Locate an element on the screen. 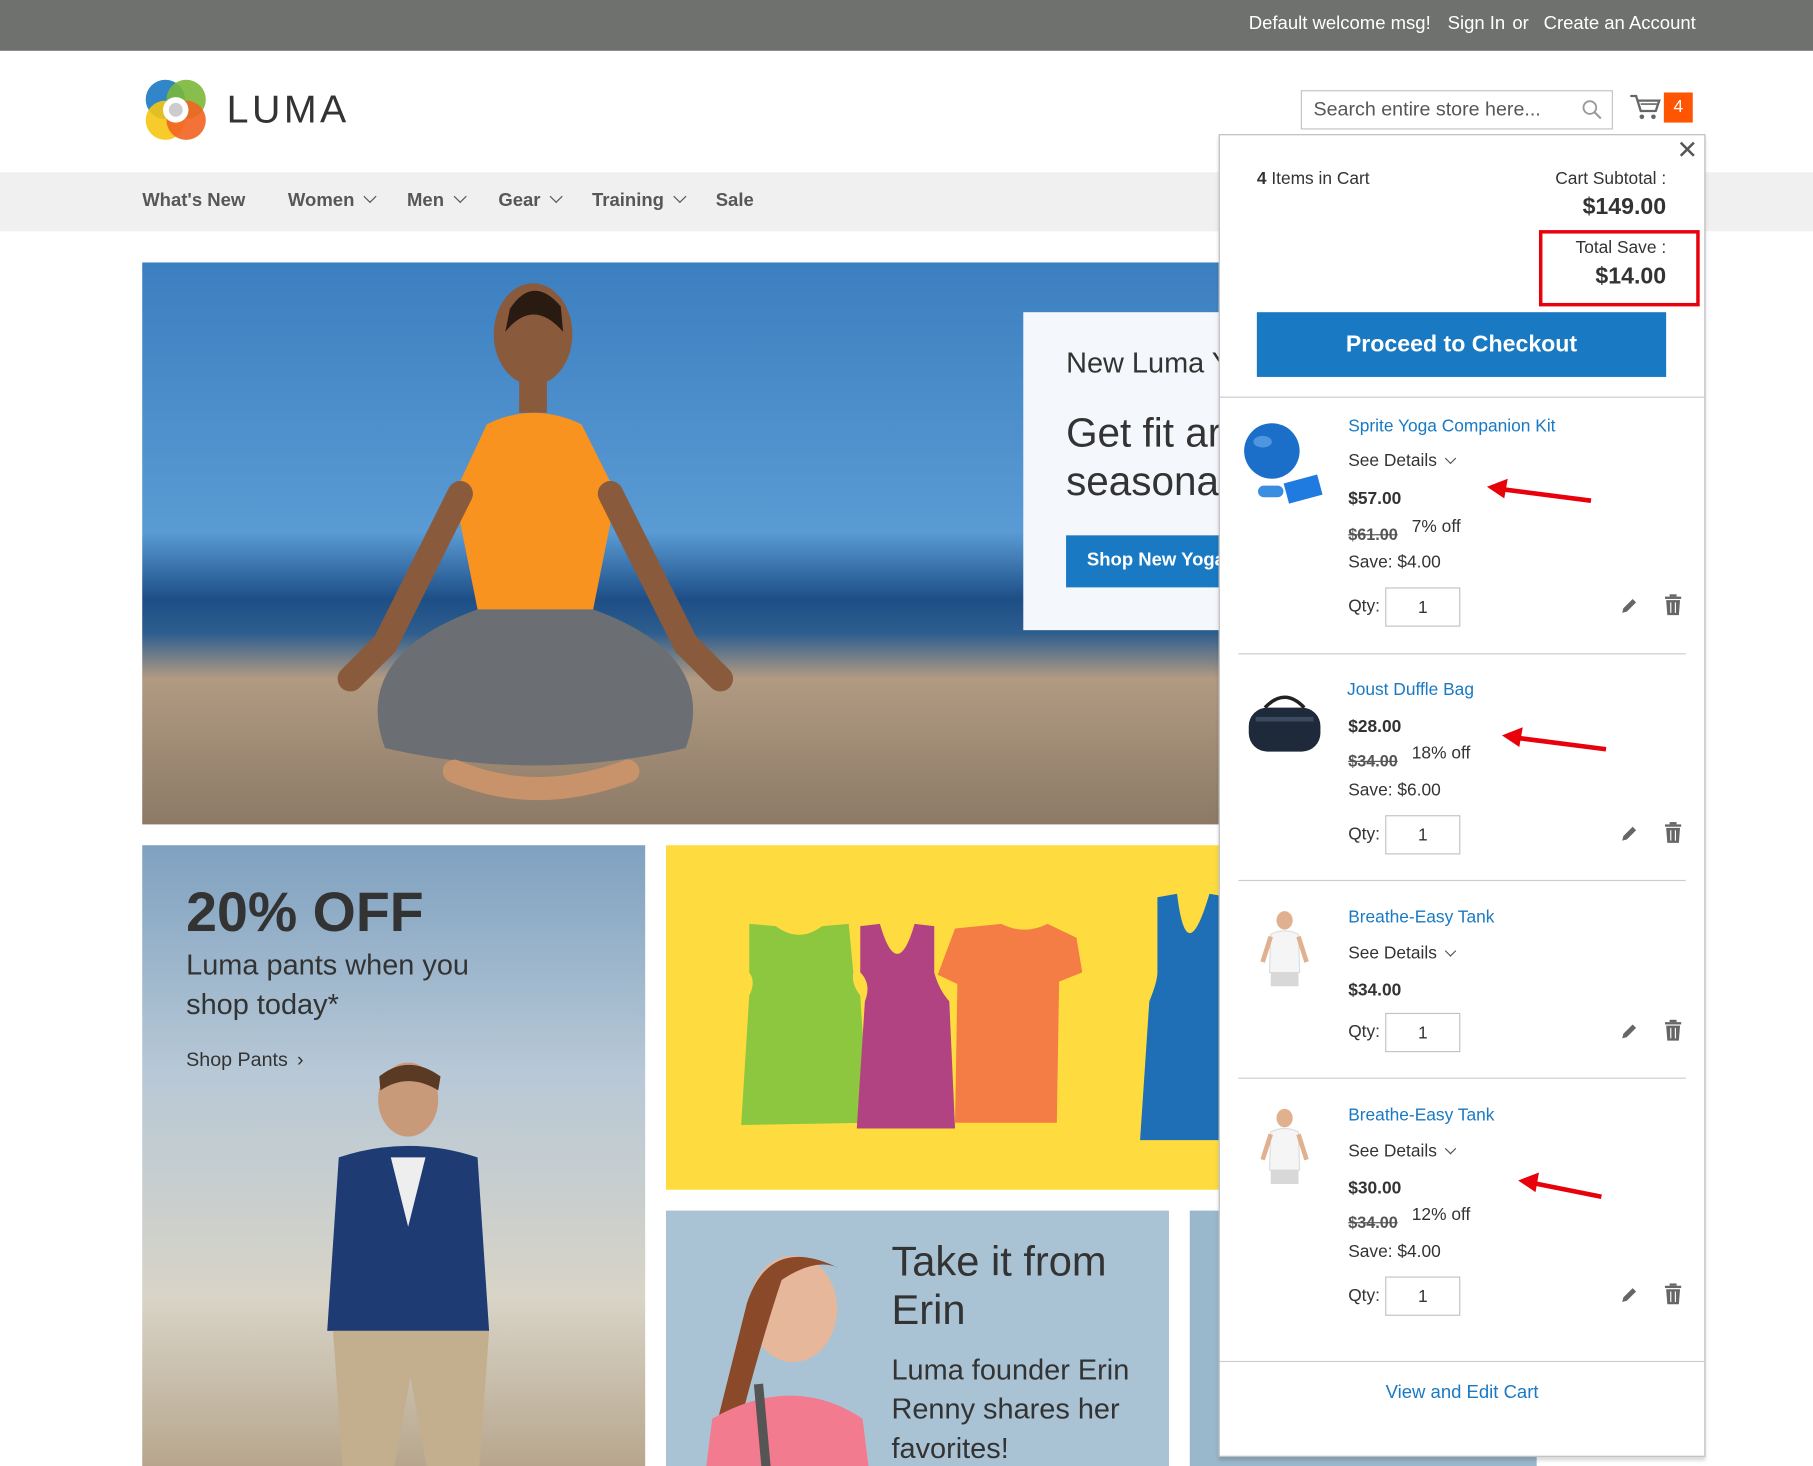 The image size is (1813, 1466). discount-percent: 12% off is located at coordinates (1441, 1214).